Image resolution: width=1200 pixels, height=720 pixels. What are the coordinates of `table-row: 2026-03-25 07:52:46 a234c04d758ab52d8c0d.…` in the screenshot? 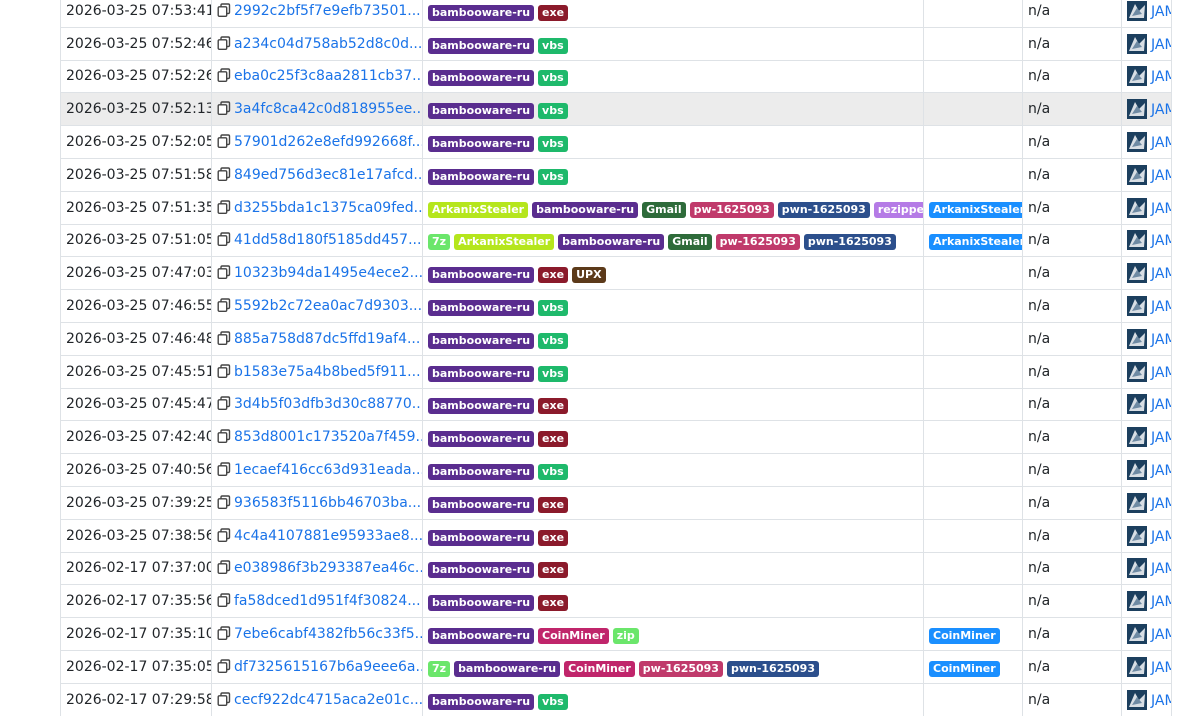 It's located at (616, 43).